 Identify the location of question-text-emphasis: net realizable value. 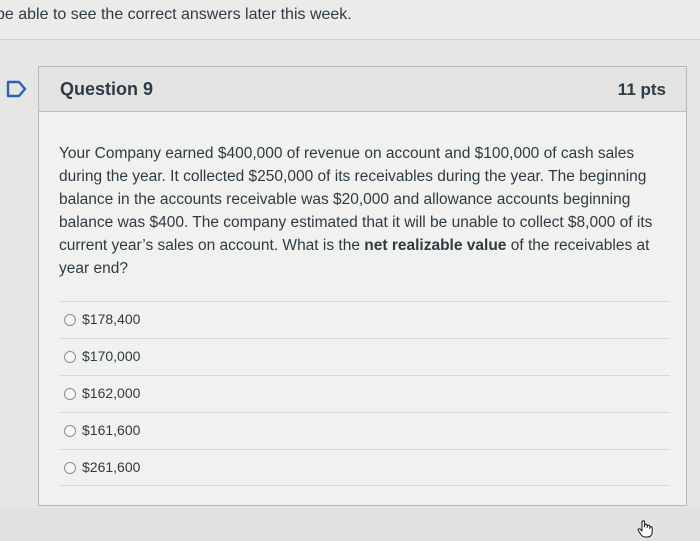
(435, 245).